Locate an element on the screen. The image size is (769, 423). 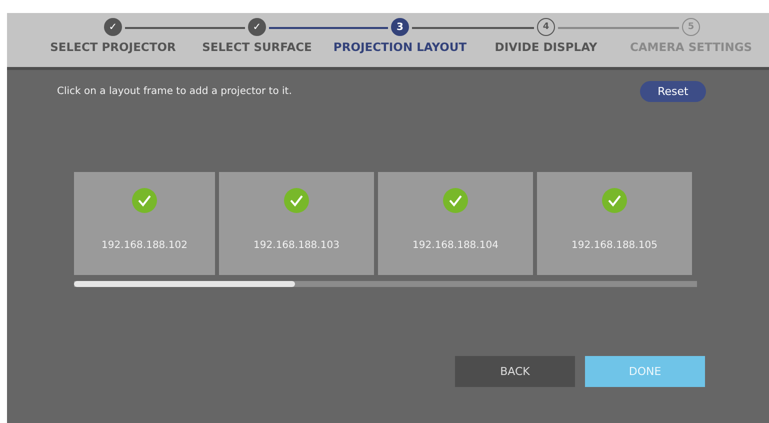
layout-frame: 192.168.188.105 is located at coordinates (614, 223).